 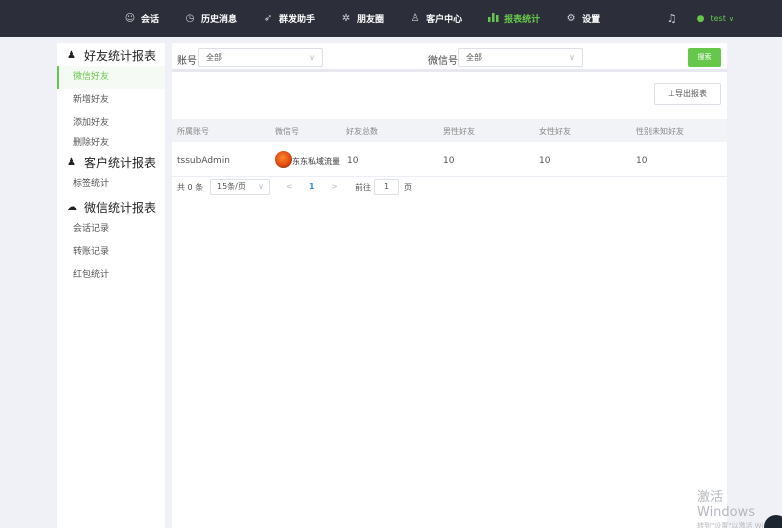 I want to click on sidebar-item-new-friends: 新增好友, so click(x=111, y=100).